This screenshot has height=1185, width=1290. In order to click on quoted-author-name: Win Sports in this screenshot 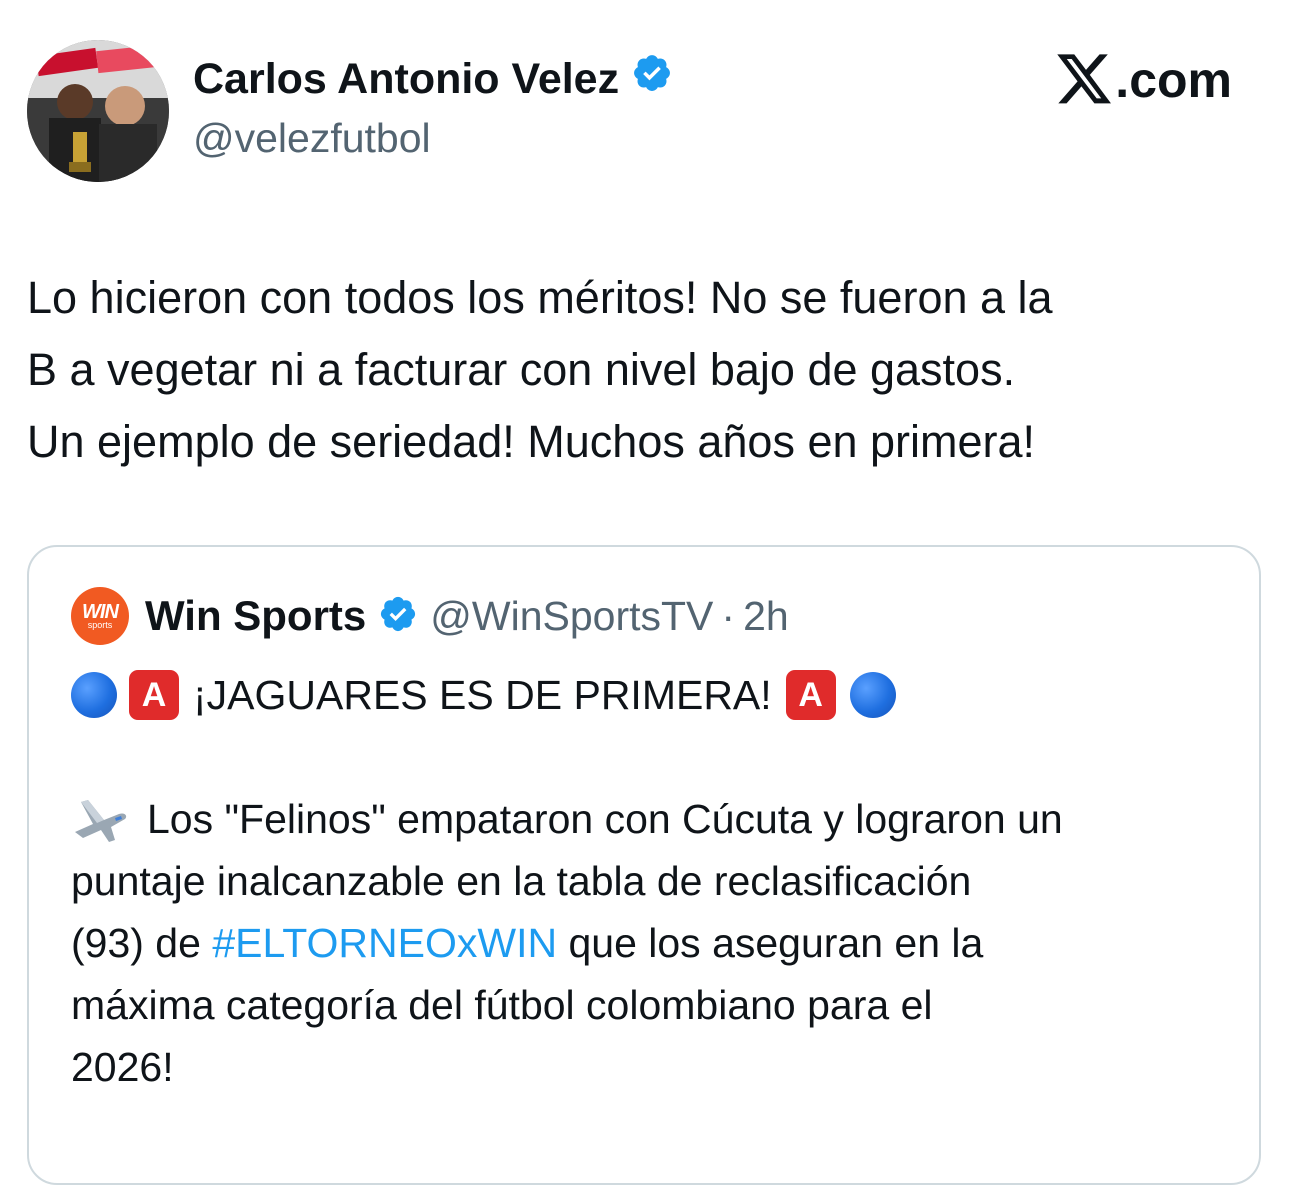, I will do `click(255, 616)`.